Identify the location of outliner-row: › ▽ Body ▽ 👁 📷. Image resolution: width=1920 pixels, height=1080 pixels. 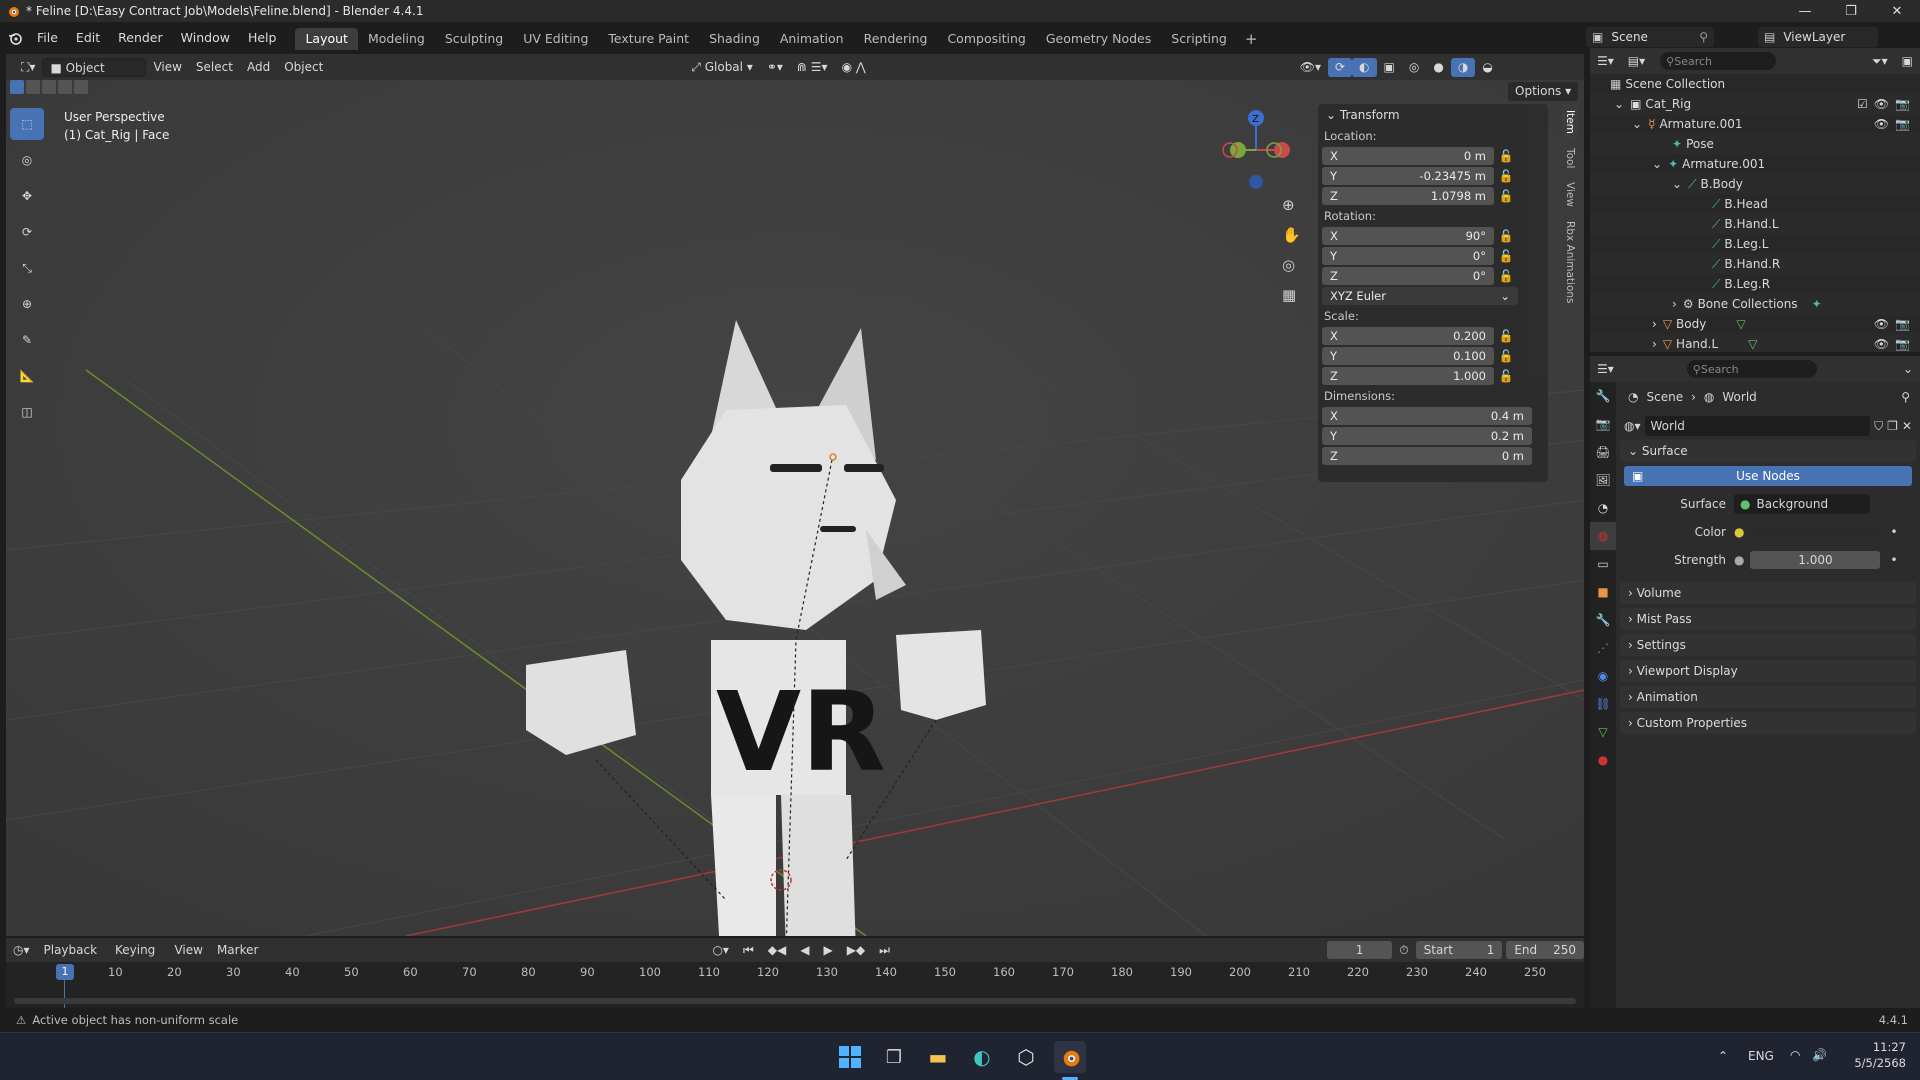
(1755, 324).